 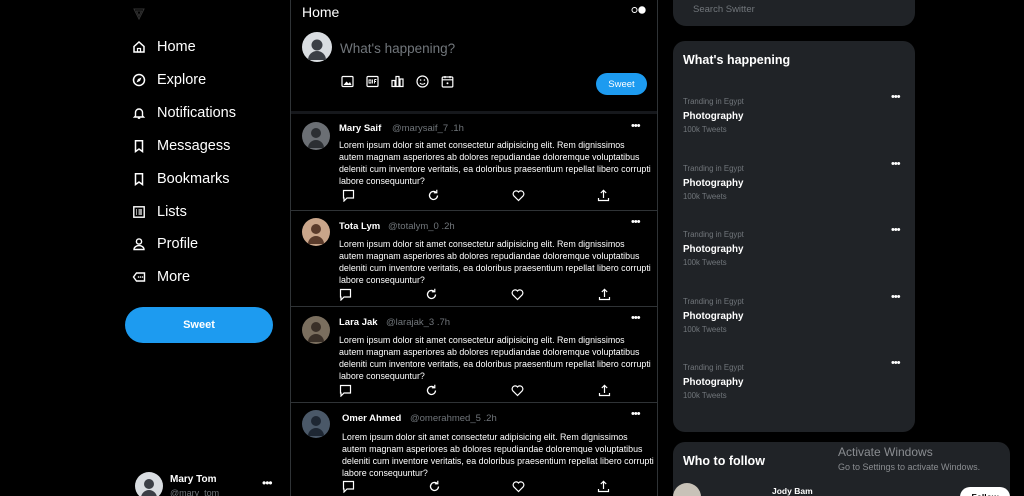 I want to click on nav-label: Profile, so click(x=178, y=244).